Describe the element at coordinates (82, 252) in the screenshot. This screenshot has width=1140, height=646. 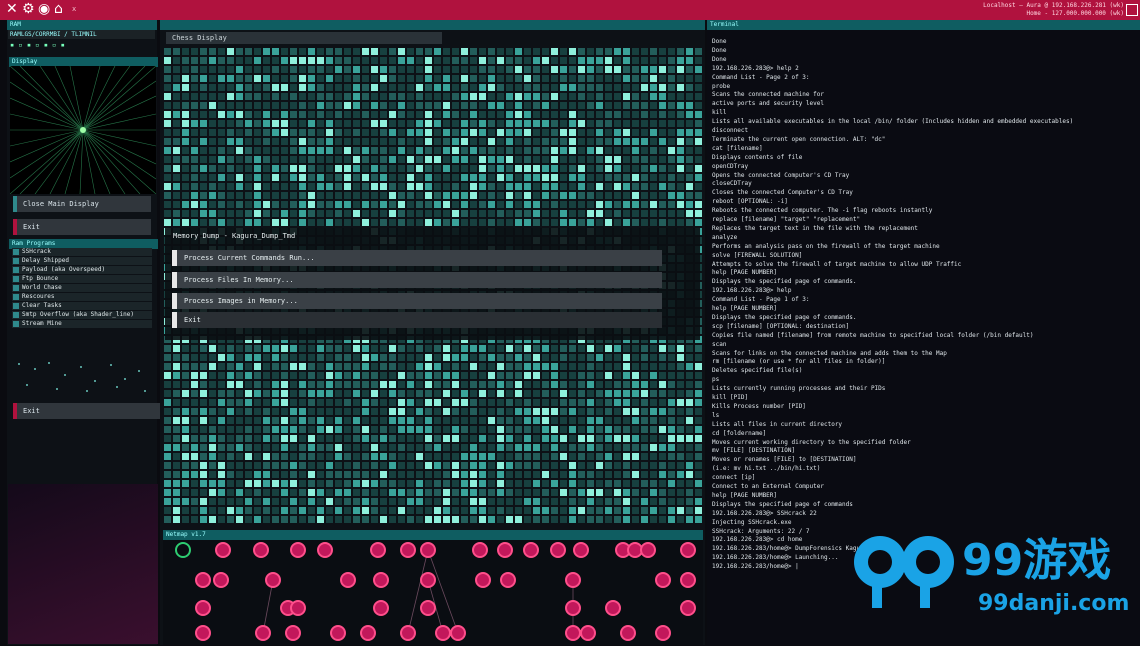
I see `program-item: SSHcrack` at that location.